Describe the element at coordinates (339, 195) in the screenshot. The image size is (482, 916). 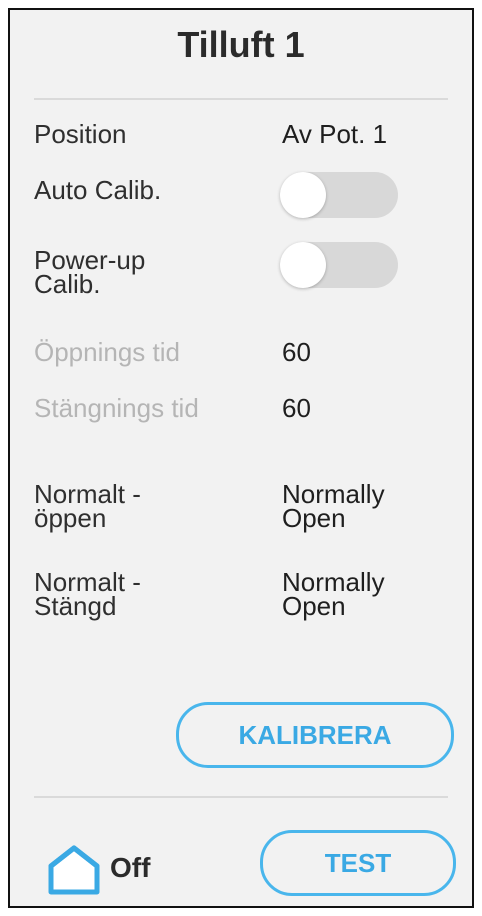
I see `auto-calib-toggle` at that location.